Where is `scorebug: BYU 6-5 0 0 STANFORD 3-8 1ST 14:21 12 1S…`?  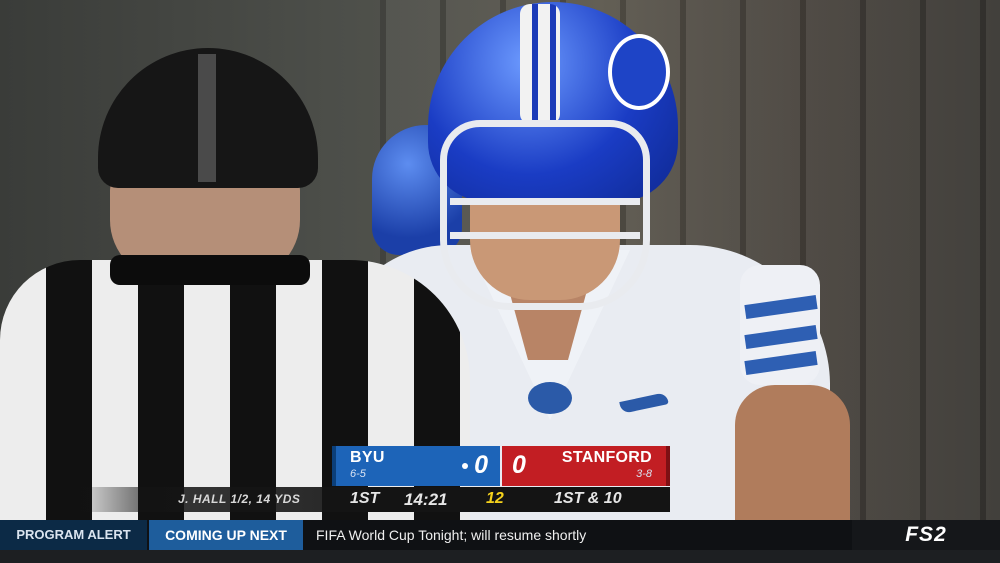 scorebug: BYU 6-5 0 0 STANFORD 3-8 1ST 14:21 12 1S… is located at coordinates (501, 479).